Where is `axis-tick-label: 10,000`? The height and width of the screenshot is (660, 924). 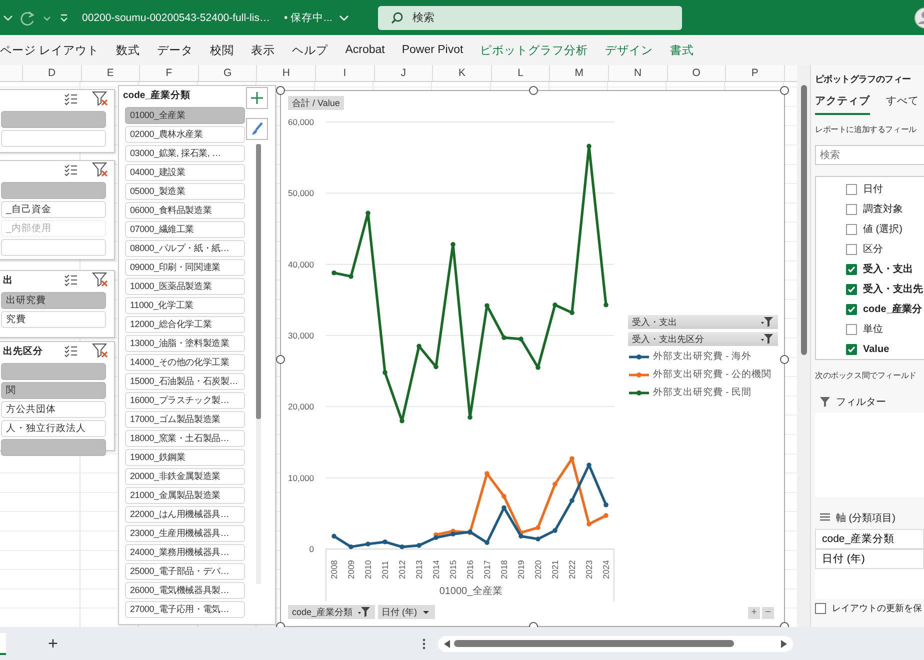 axis-tick-label: 10,000 is located at coordinates (301, 477).